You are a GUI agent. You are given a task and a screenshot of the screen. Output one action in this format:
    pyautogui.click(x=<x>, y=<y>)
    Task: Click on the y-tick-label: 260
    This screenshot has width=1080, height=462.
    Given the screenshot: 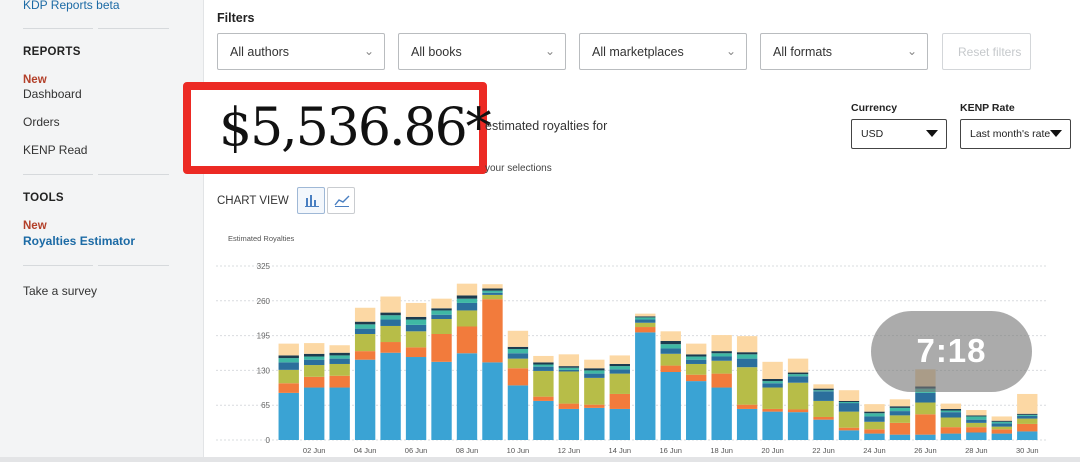 What is the action you would take?
    pyautogui.click(x=264, y=301)
    